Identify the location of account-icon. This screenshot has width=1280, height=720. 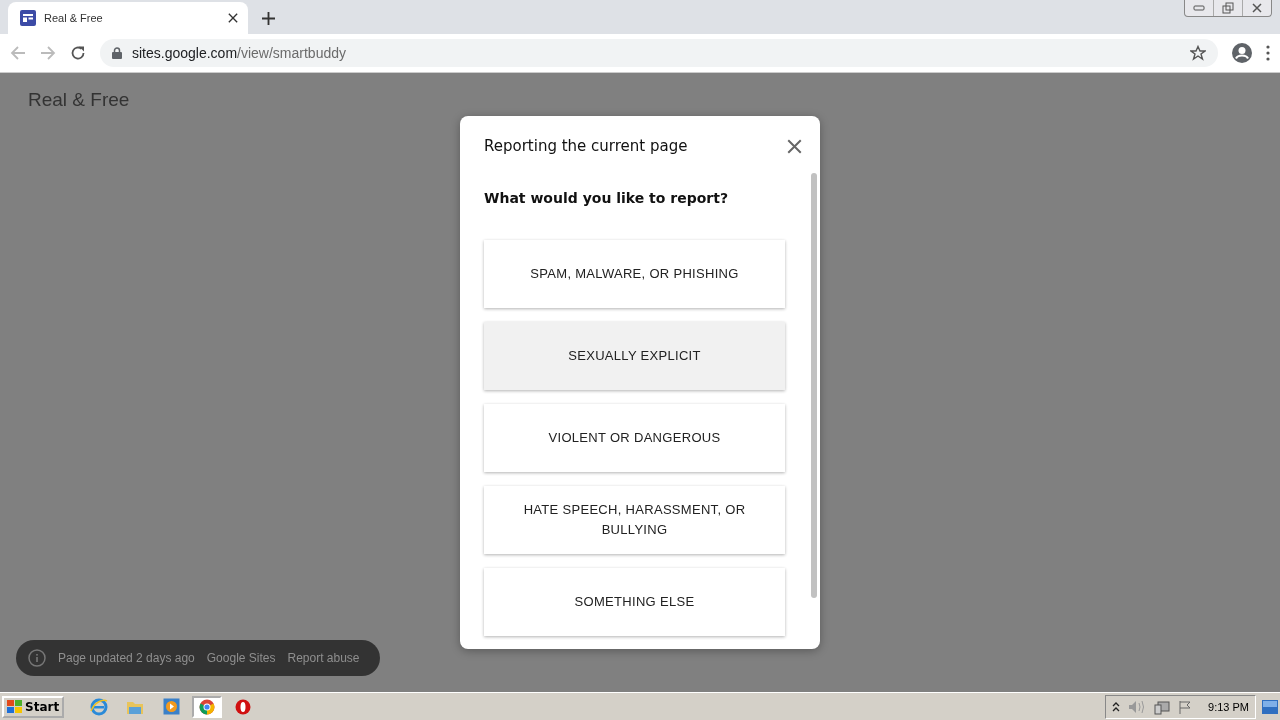
(1242, 53).